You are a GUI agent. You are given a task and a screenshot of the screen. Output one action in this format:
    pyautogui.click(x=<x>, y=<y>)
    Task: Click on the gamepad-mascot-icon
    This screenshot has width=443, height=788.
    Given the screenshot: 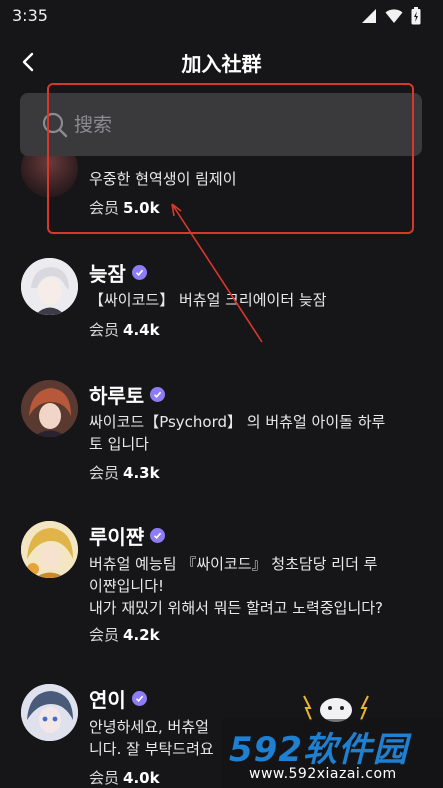 What is the action you would take?
    pyautogui.click(x=336, y=708)
    